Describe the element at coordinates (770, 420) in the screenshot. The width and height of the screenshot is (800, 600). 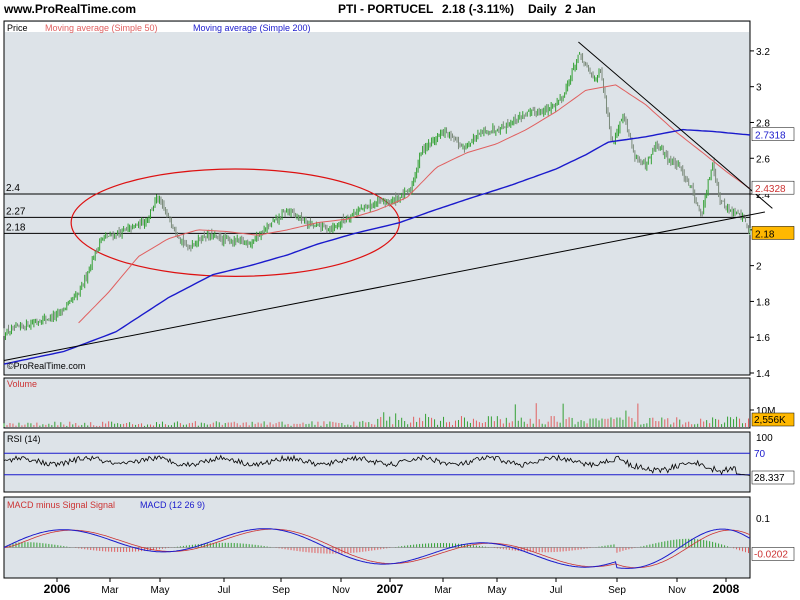
I see `volume-last-value: 2,556K` at that location.